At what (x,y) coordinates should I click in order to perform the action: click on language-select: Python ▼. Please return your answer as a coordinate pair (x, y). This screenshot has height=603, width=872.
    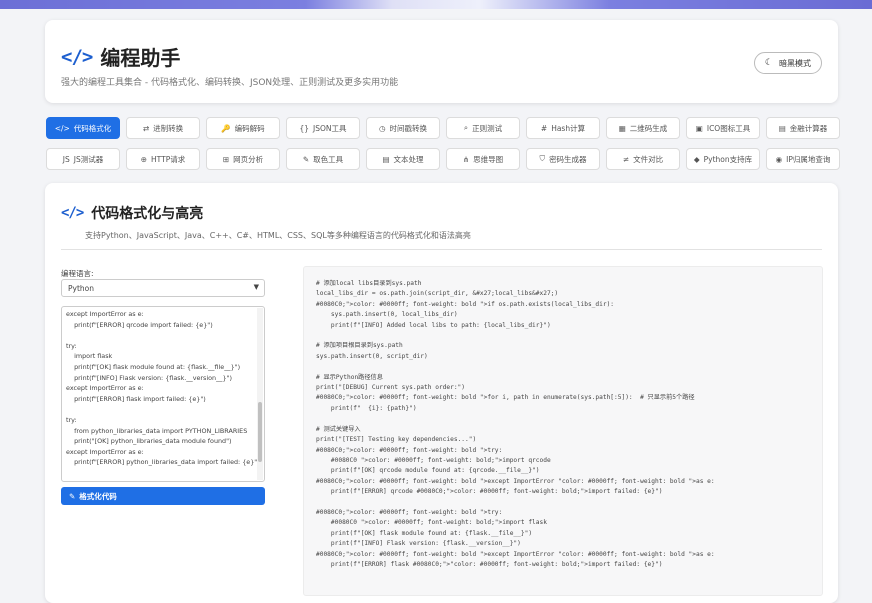
    Looking at the image, I should click on (163, 288).